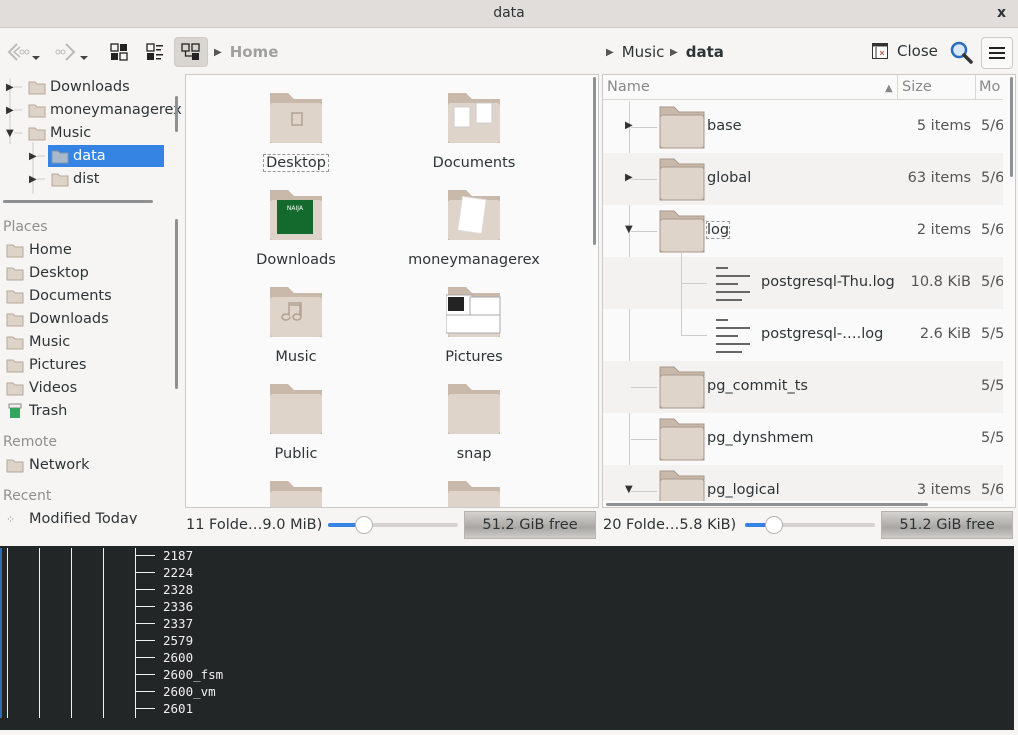  Describe the element at coordinates (682, 485) in the screenshot. I see `folder-icon` at that location.